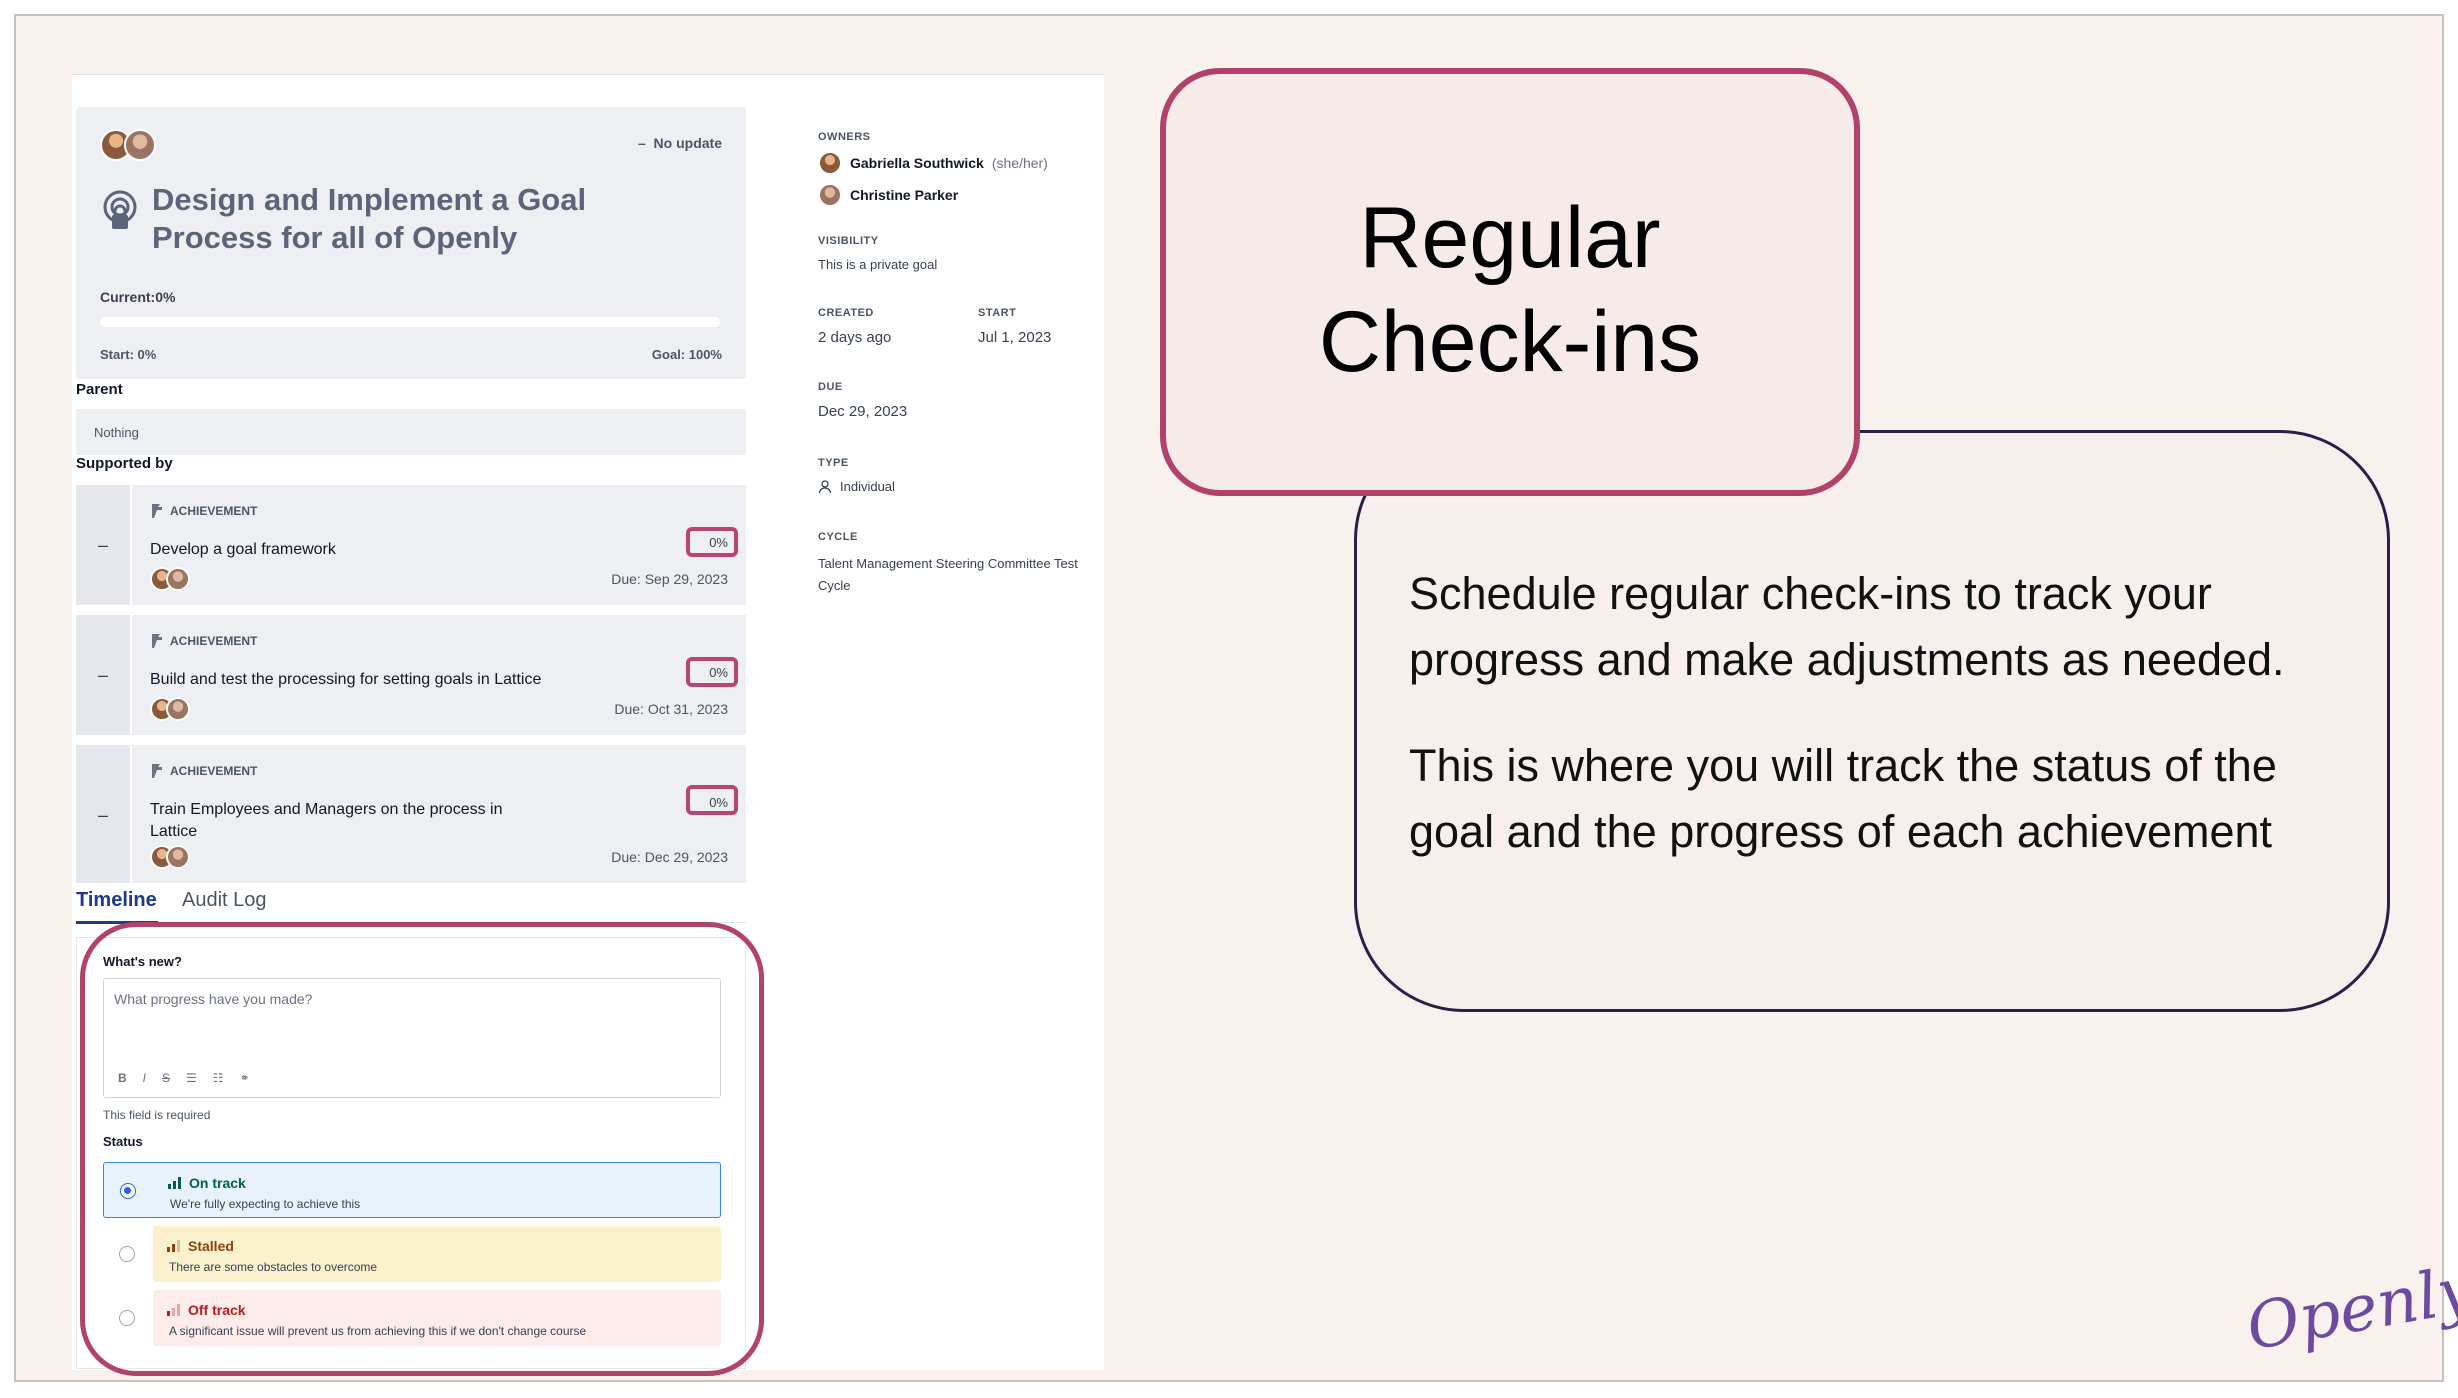 The width and height of the screenshot is (2458, 1398). I want to click on owners-label: OWNERS, so click(844, 137).